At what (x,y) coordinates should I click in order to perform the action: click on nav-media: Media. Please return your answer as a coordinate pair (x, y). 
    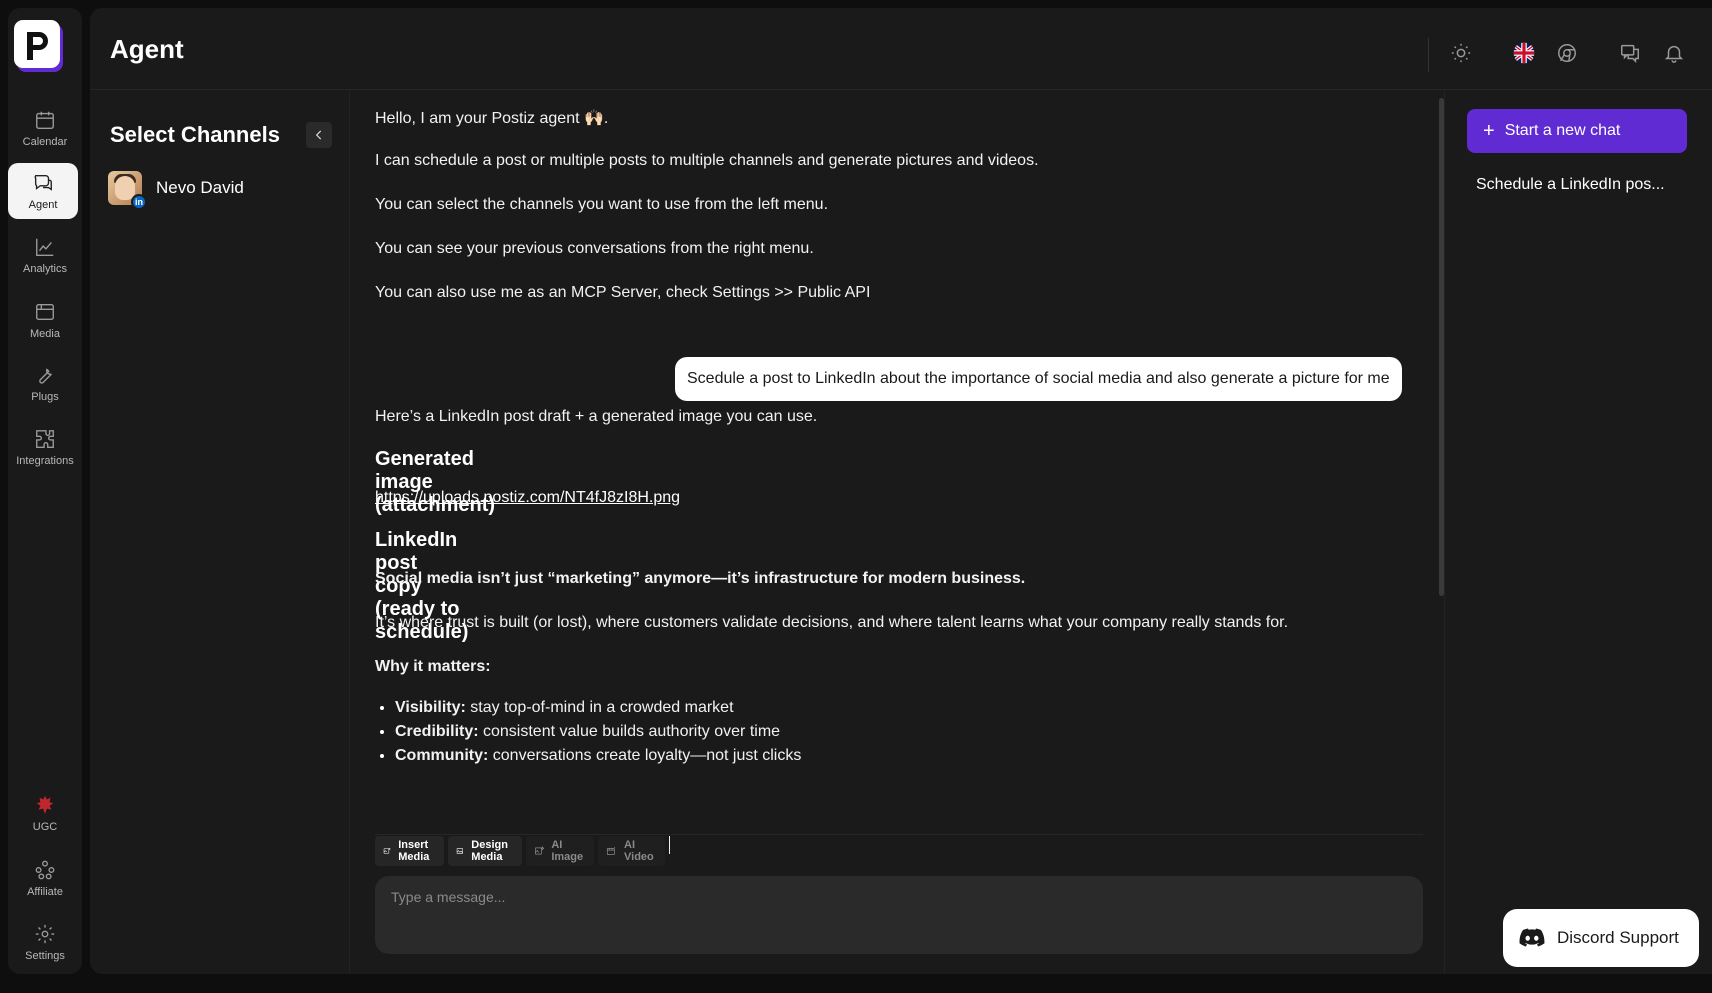
    Looking at the image, I should click on (45, 320).